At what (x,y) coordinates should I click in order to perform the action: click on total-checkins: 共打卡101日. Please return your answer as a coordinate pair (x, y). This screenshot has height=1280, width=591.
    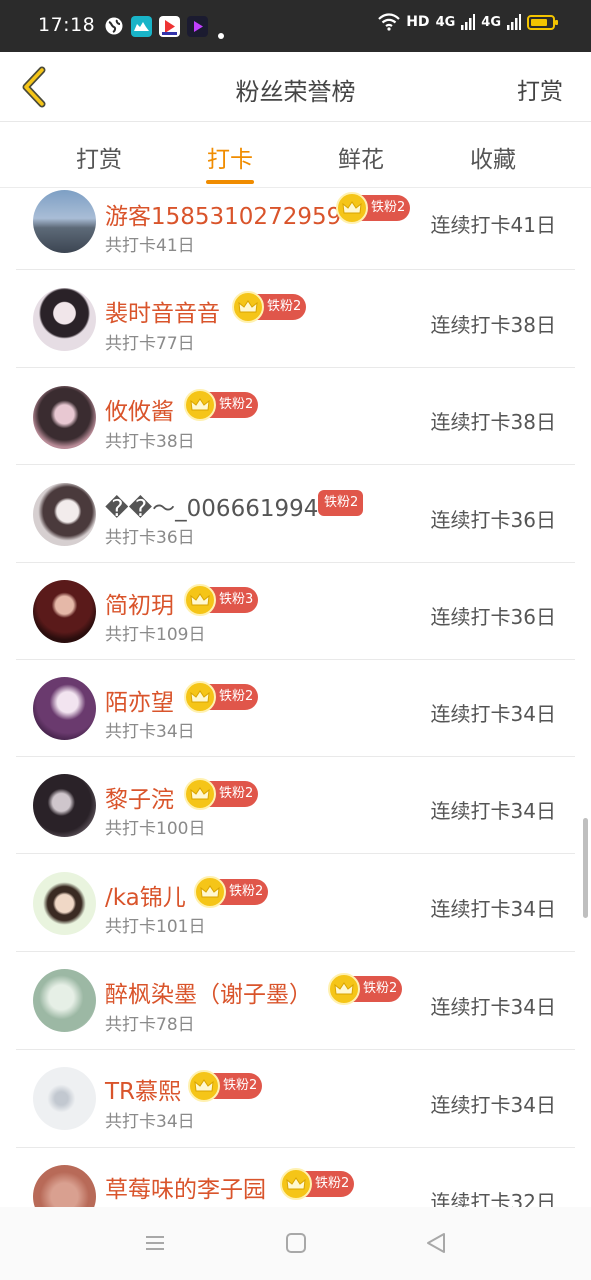
    Looking at the image, I should click on (155, 927).